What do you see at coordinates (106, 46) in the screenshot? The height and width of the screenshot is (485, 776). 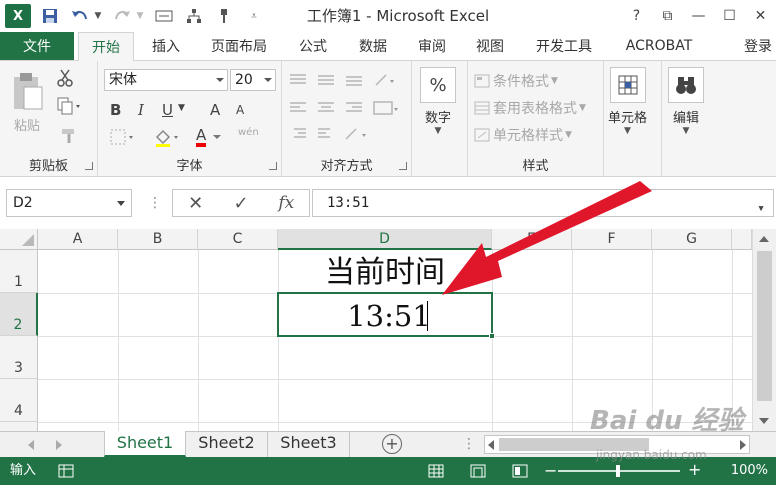 I see `tab-home: 开始` at bounding box center [106, 46].